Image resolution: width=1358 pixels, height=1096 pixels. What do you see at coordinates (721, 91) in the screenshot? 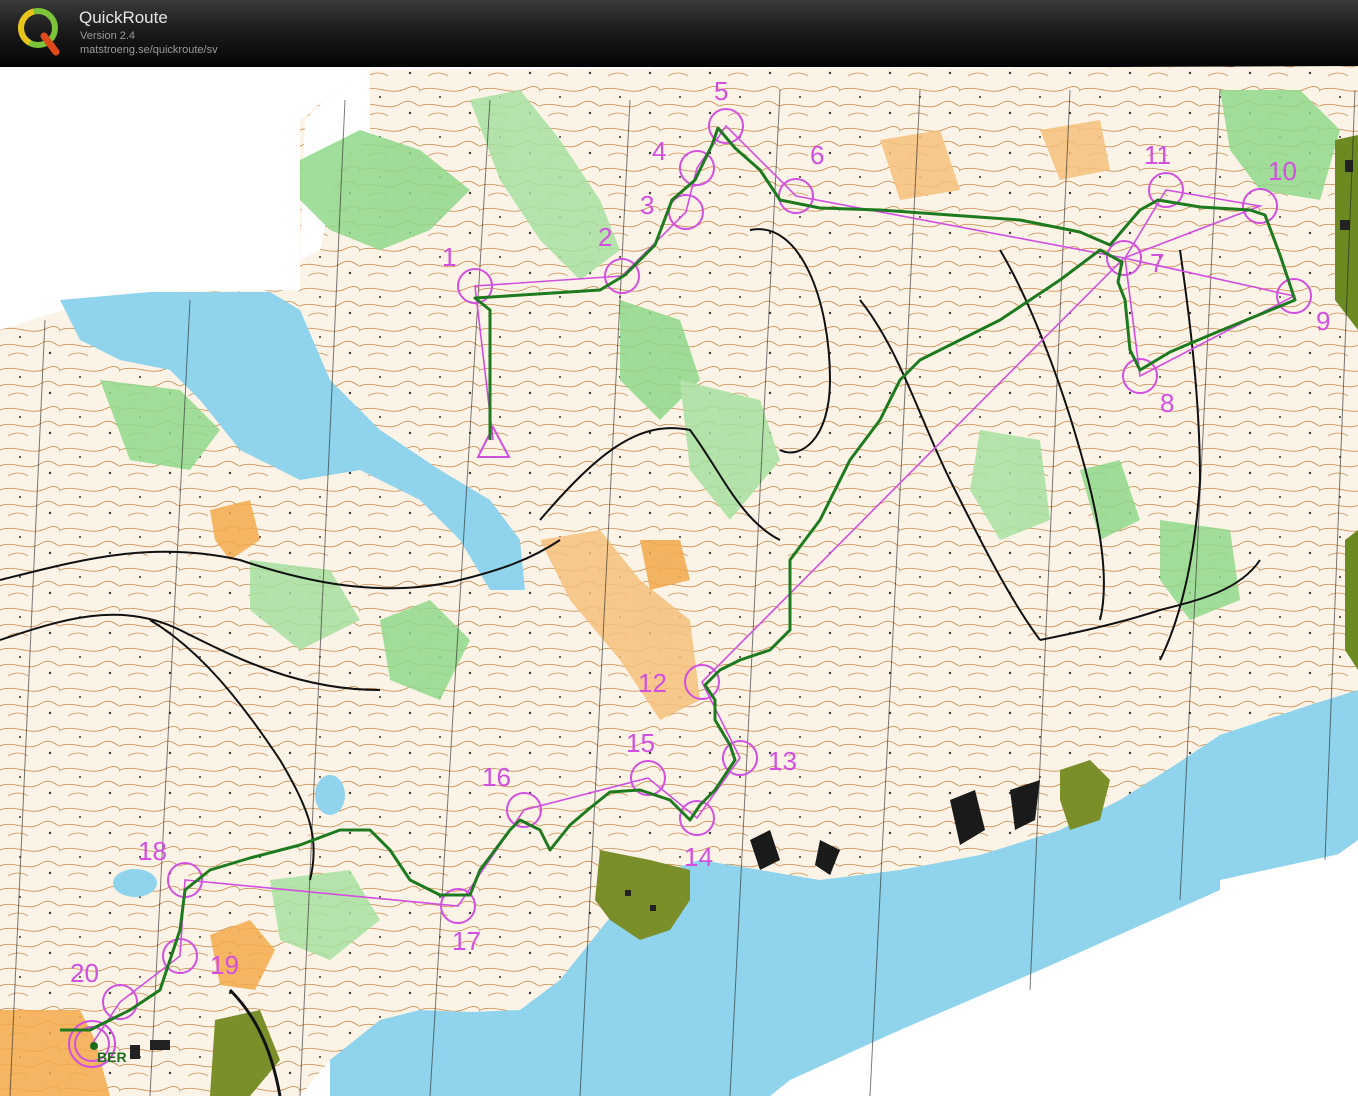
I see `control-label-5: 5` at bounding box center [721, 91].